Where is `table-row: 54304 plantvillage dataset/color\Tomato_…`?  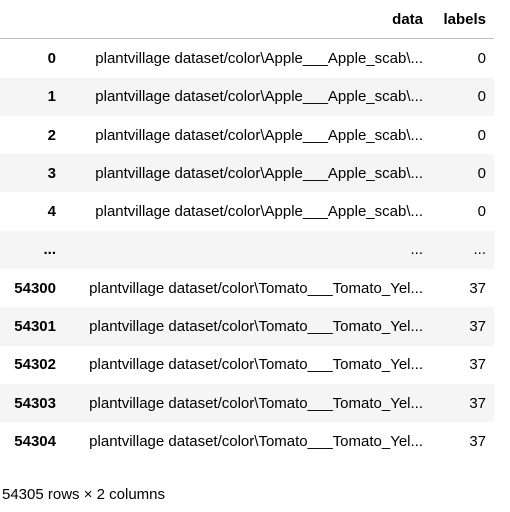
table-row: 54304 plantvillage dataset/color\Tomato_… is located at coordinates (247, 441).